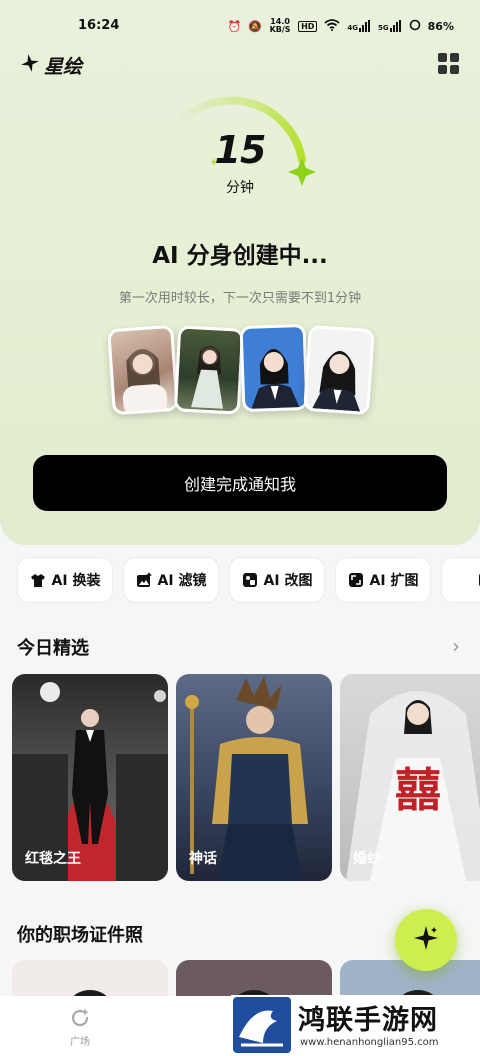  Describe the element at coordinates (240, 483) in the screenshot. I see `notify-when-done-button: 创建完成通知我` at that location.